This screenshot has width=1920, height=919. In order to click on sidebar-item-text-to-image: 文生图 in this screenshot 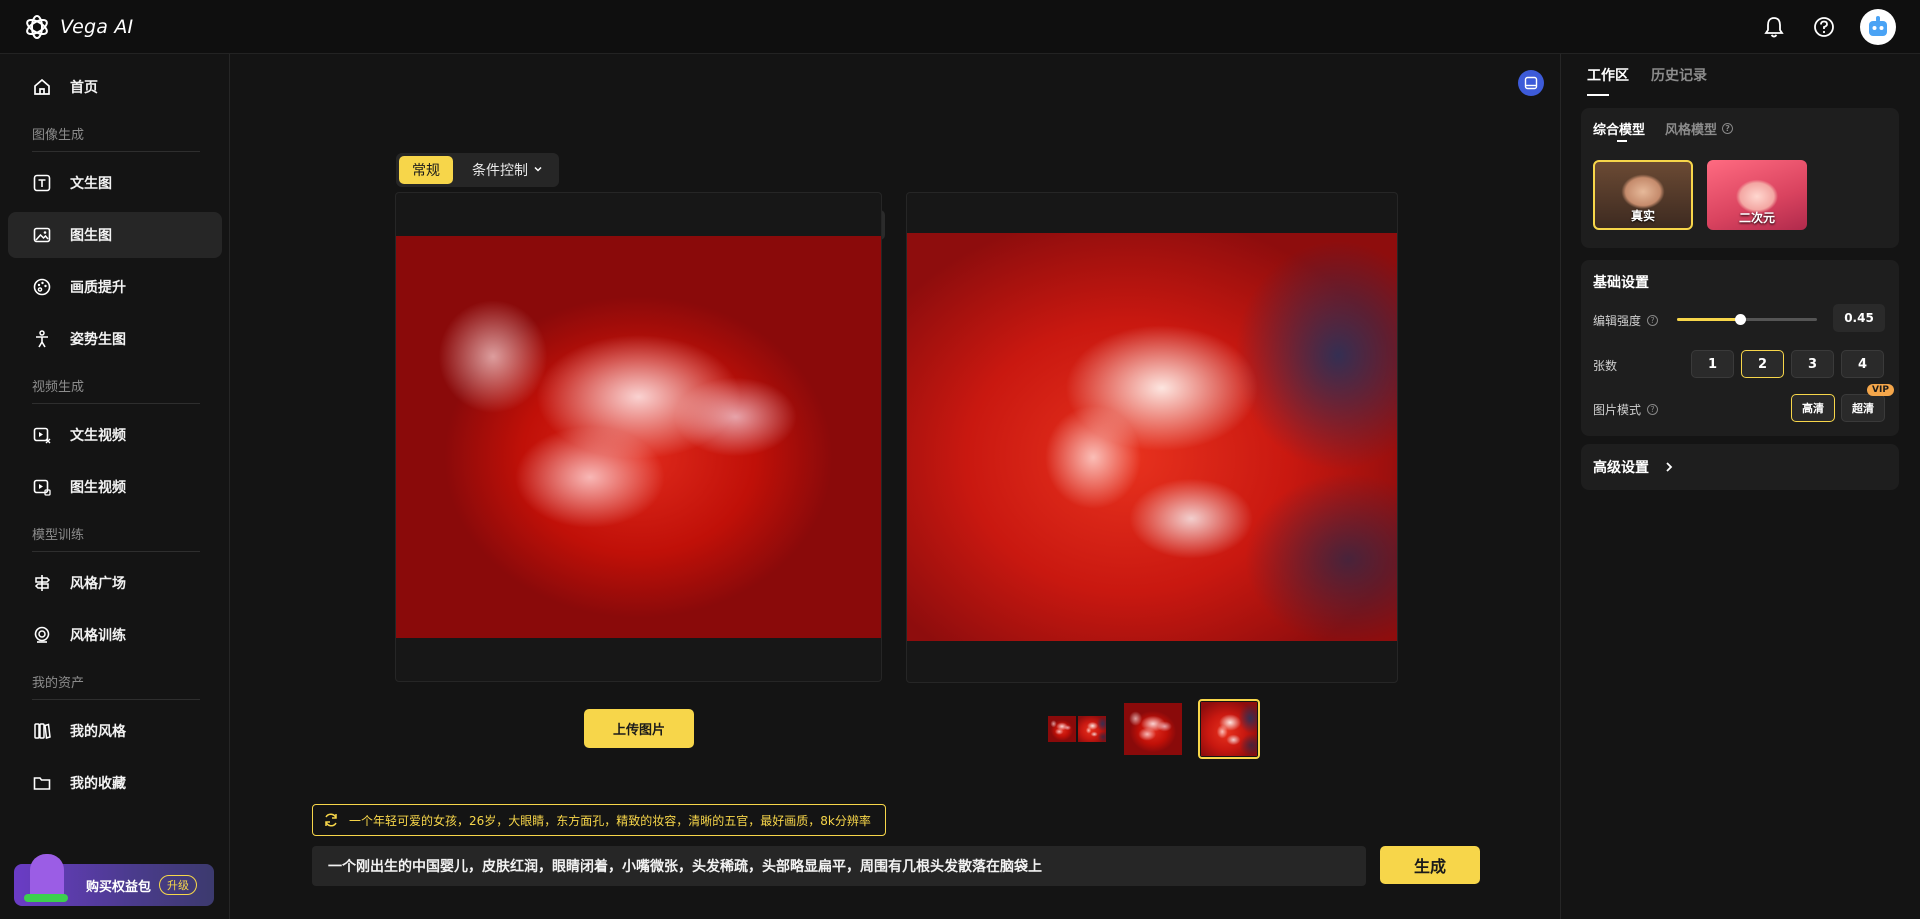, I will do `click(115, 183)`.